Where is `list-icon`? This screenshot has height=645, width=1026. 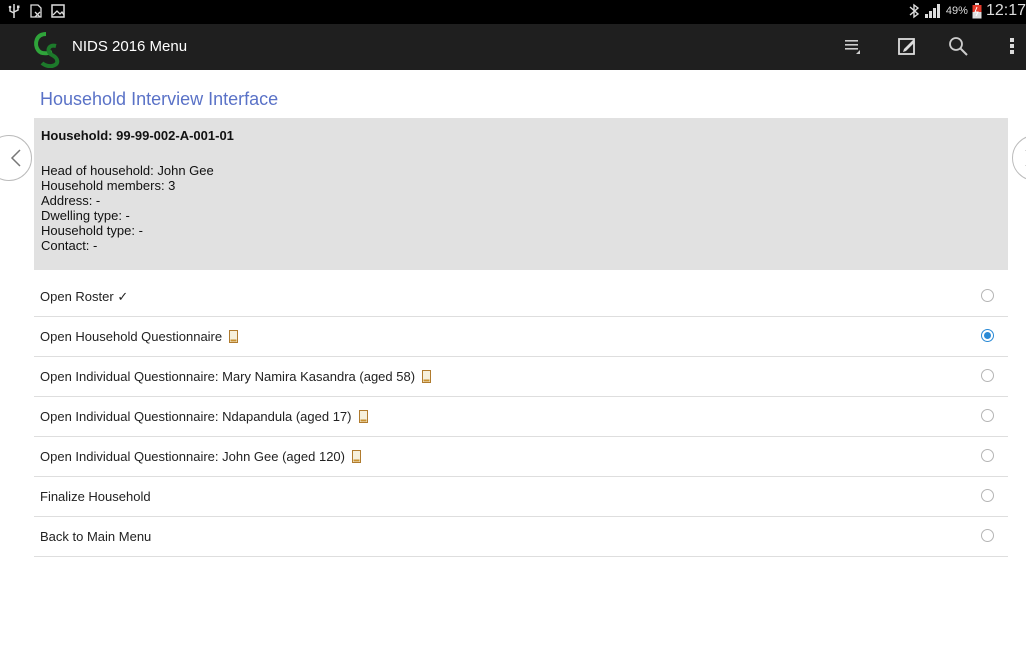 list-icon is located at coordinates (853, 46).